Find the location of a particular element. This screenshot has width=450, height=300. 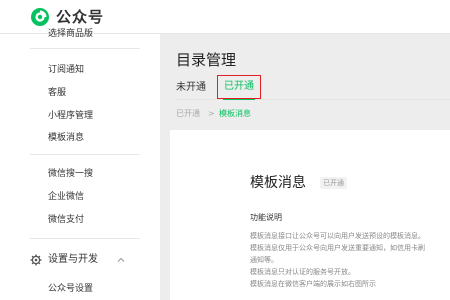

wechat-logo-icon is located at coordinates (40, 17).